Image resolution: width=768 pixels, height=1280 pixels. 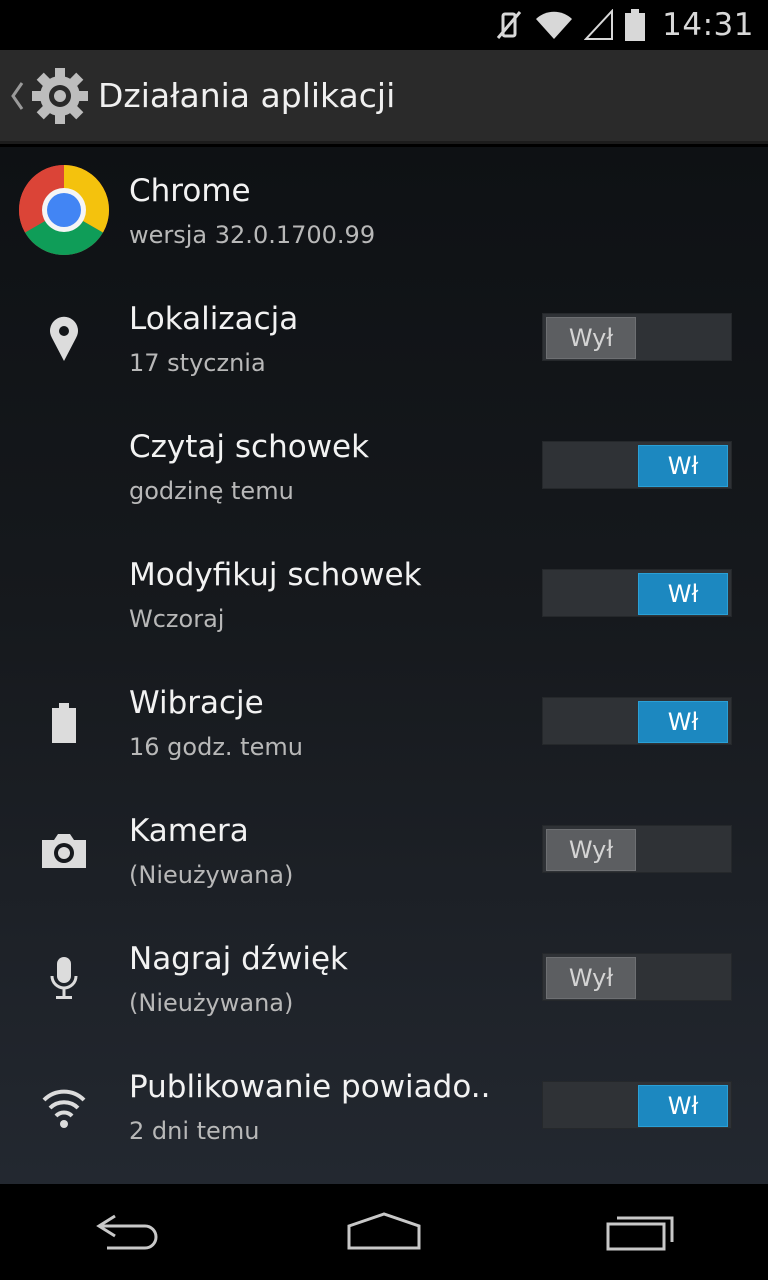 What do you see at coordinates (64, 339) in the screenshot?
I see `location-pin-icon` at bounding box center [64, 339].